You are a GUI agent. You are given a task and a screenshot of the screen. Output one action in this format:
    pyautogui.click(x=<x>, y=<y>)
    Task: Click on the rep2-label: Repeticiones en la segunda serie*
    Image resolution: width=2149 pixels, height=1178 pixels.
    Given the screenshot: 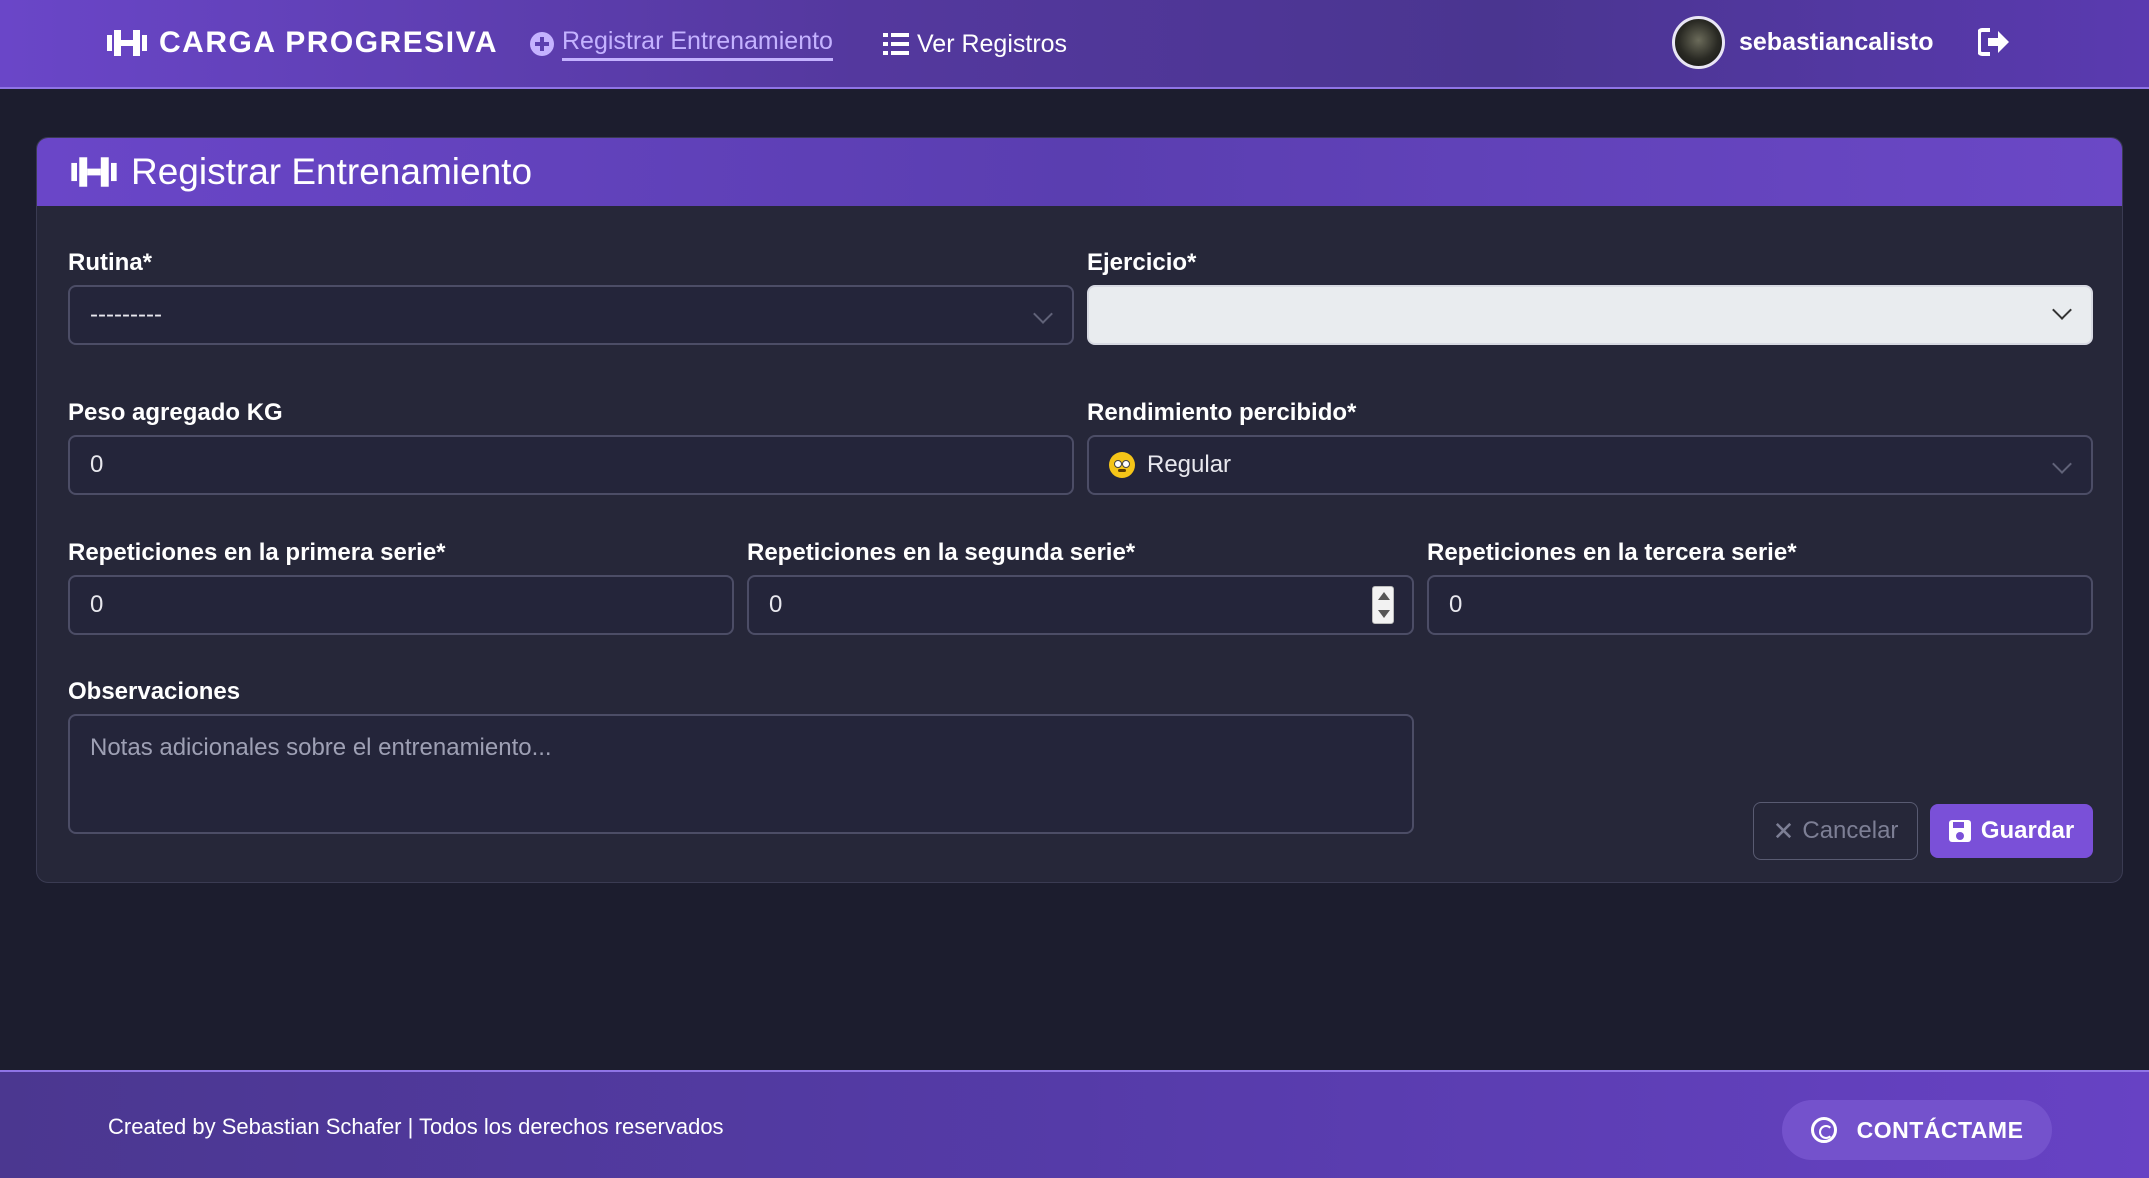 What is the action you would take?
    pyautogui.click(x=941, y=552)
    